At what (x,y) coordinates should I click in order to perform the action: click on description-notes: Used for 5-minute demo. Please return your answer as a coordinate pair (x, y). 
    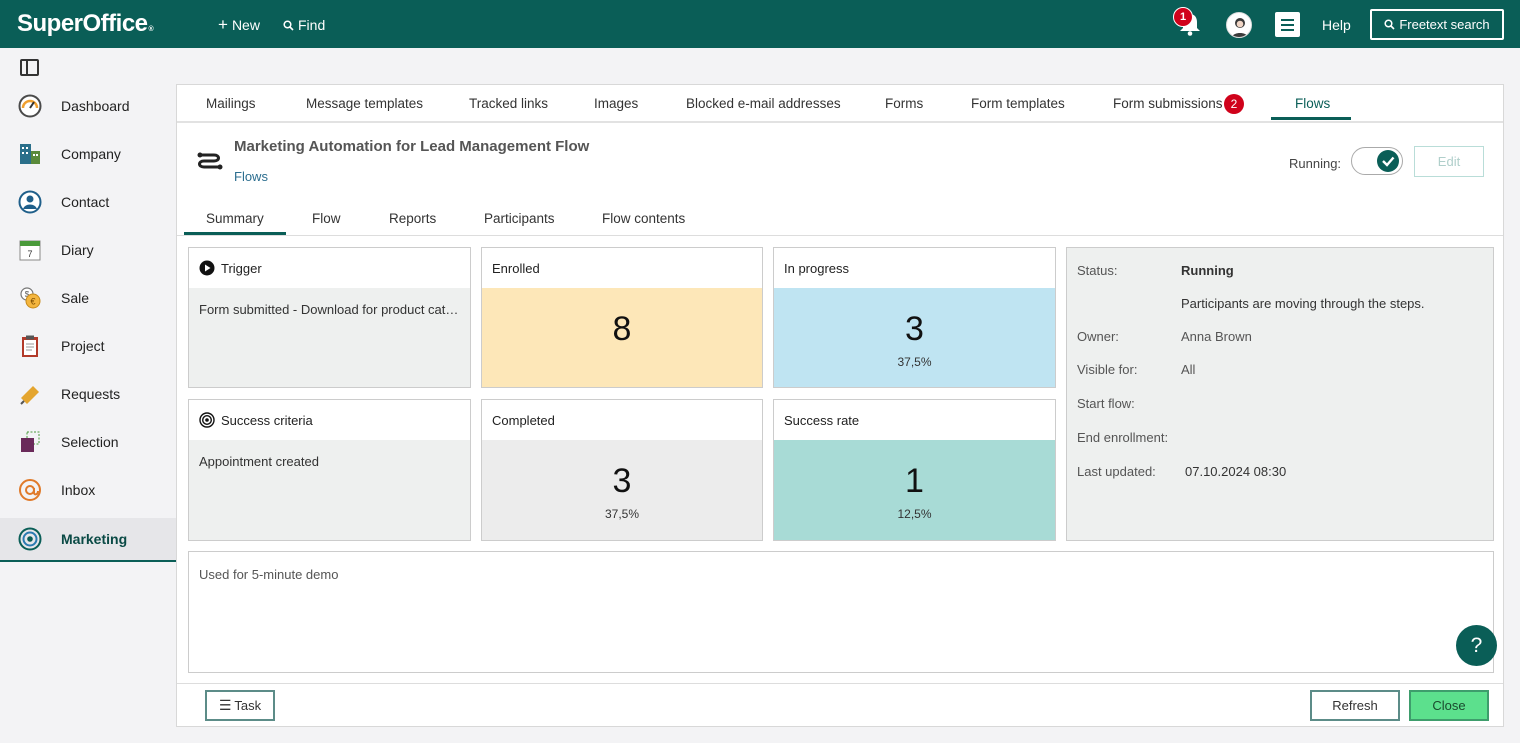
    Looking at the image, I should click on (841, 612).